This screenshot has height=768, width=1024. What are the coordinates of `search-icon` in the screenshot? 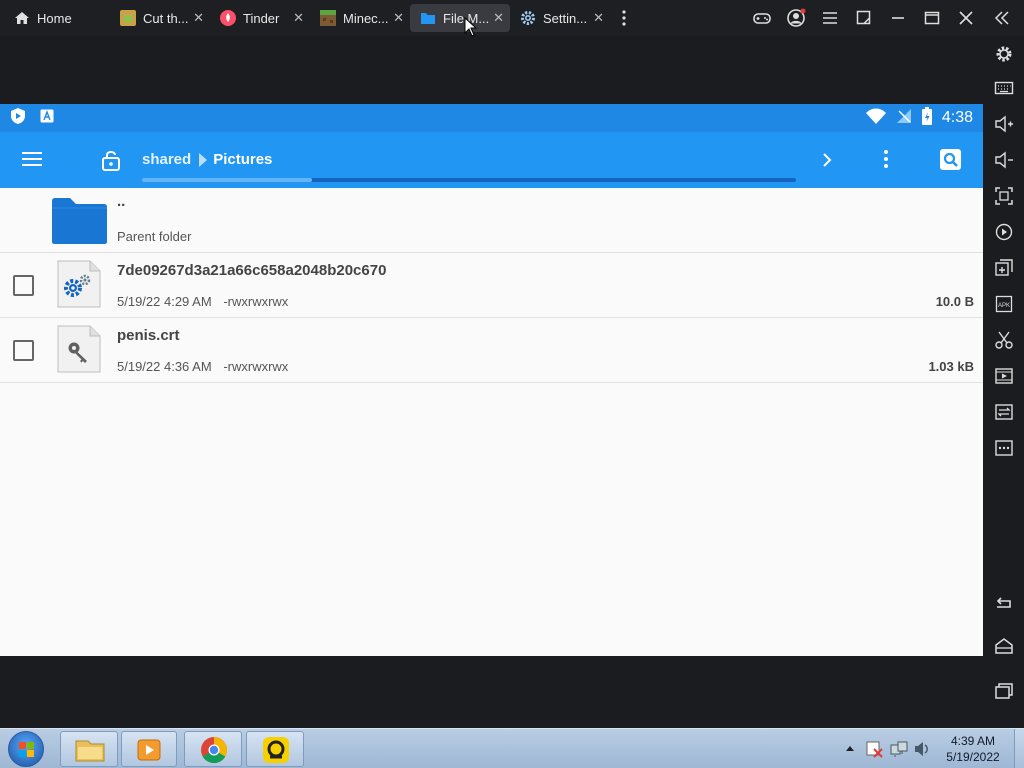 It's located at (950, 159).